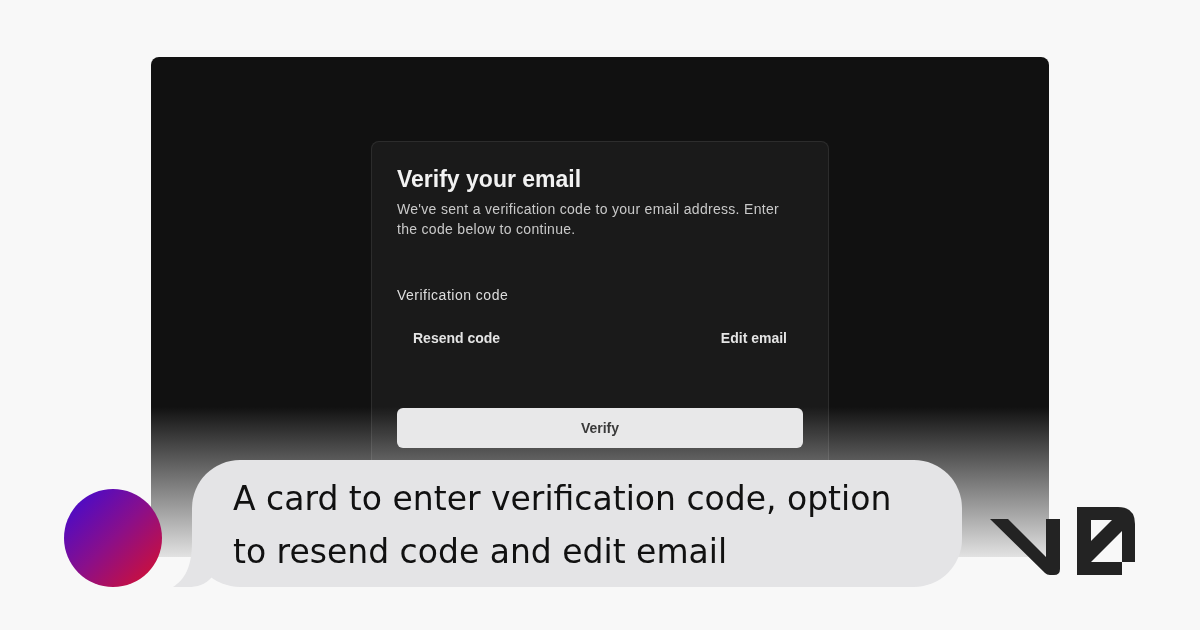 The height and width of the screenshot is (630, 1200). I want to click on card-description: We've sent a verification code to your email address. Enter the code below to continue., so click(588, 219).